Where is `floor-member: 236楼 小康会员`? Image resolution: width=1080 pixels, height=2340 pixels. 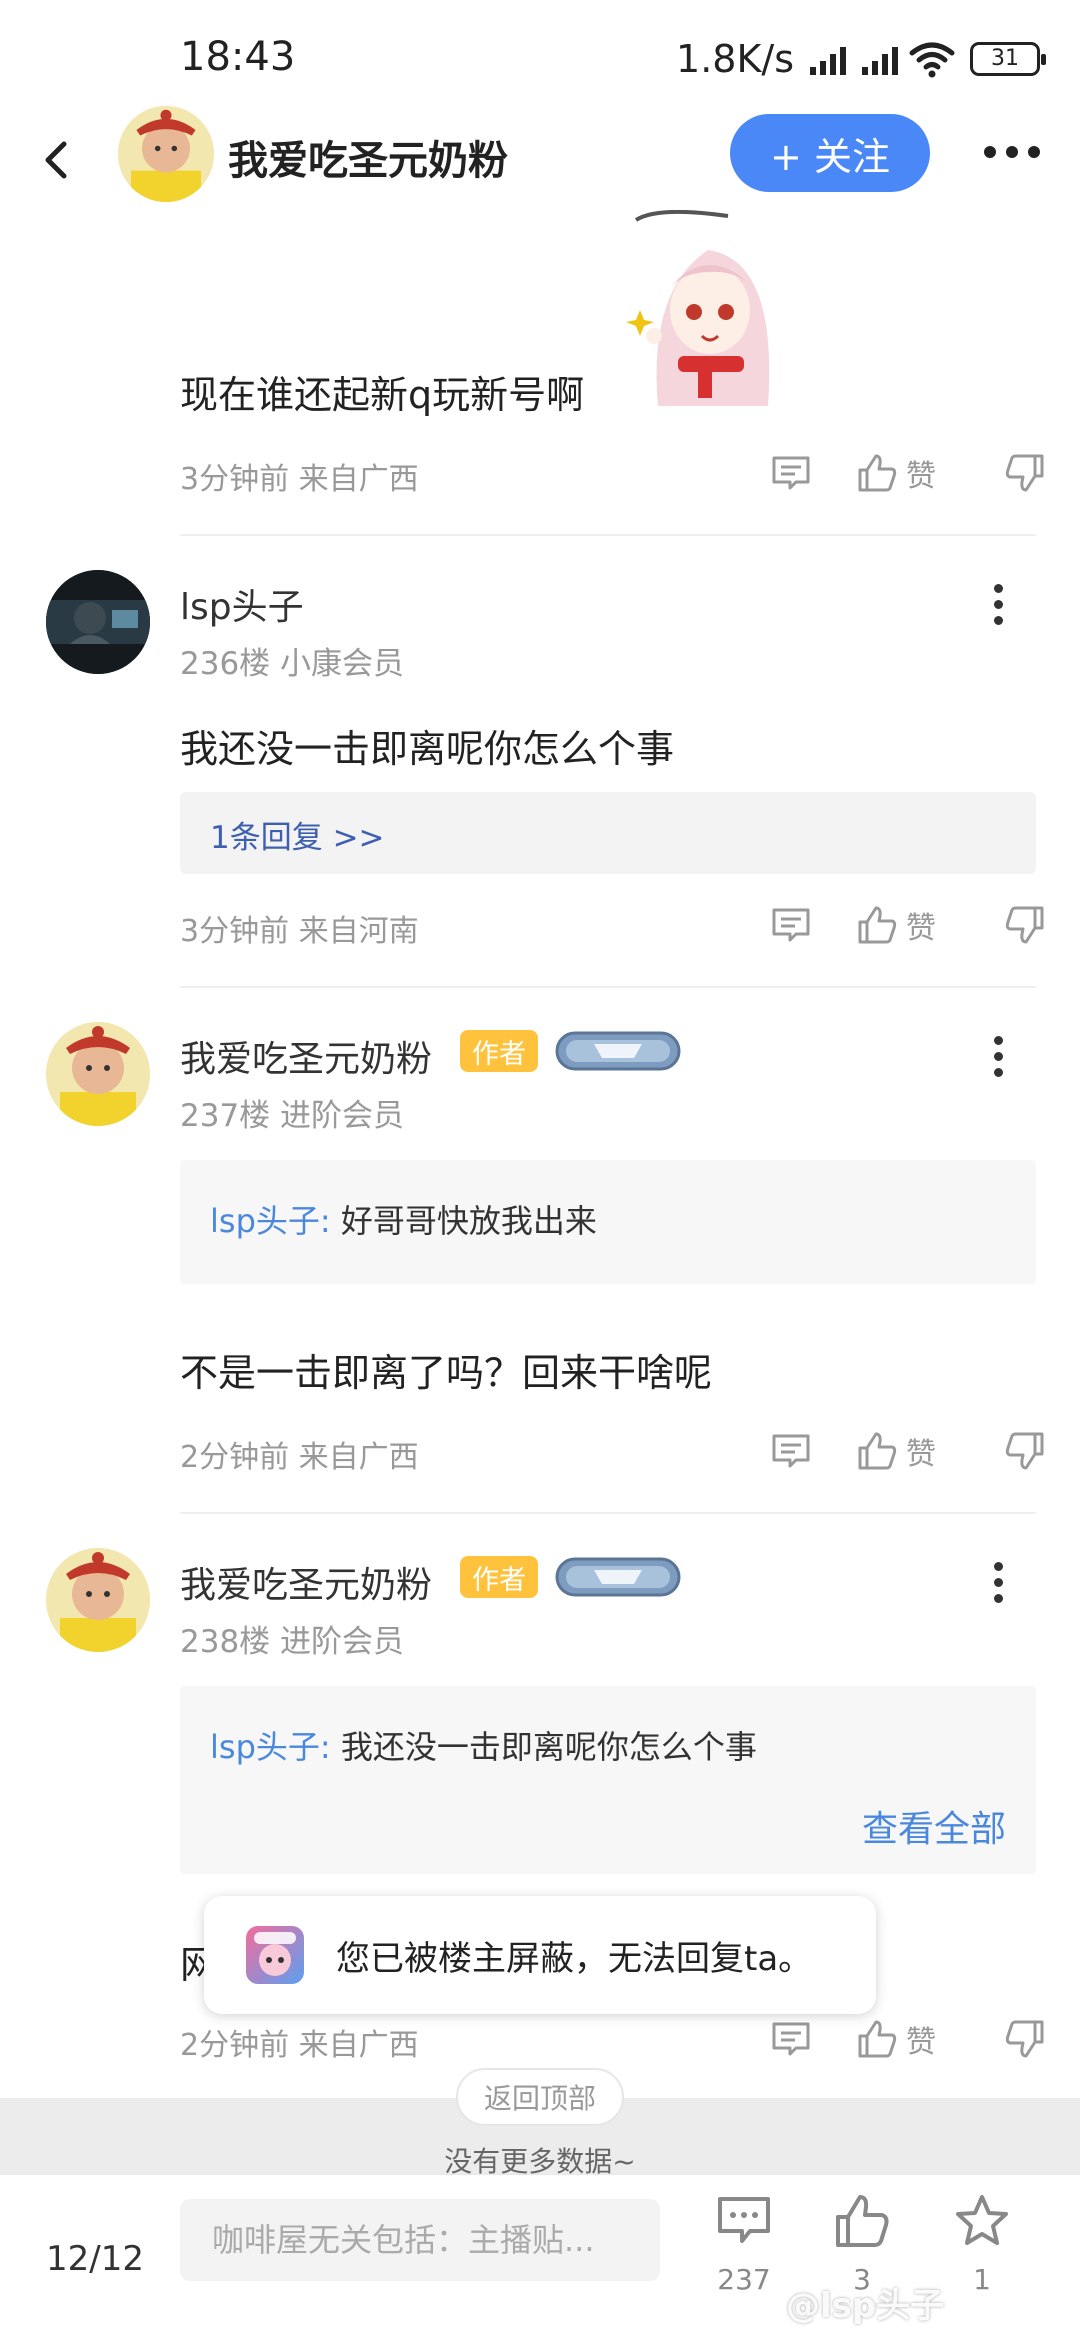
floor-member: 236楼 小康会员 is located at coordinates (292, 664).